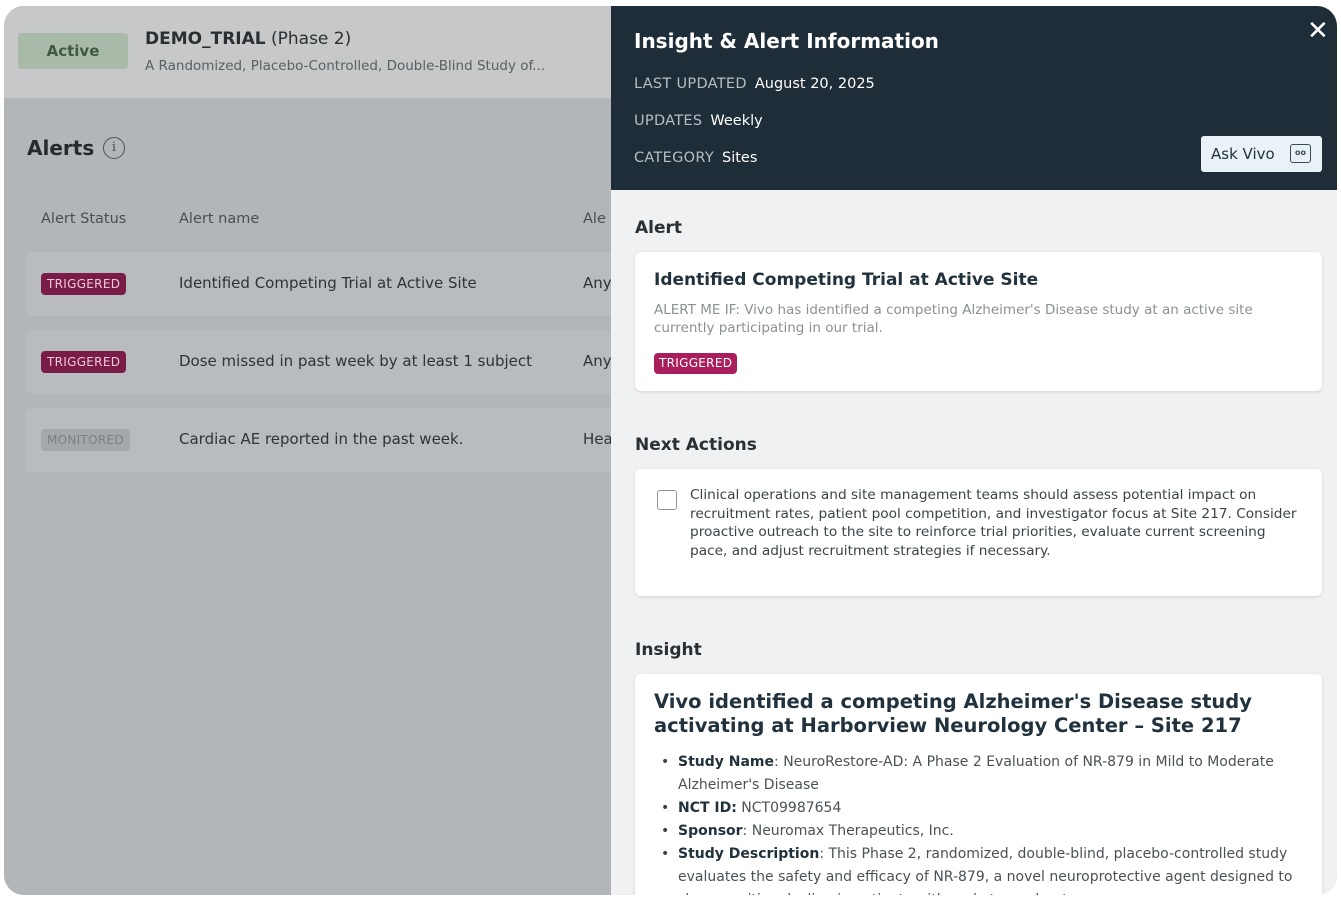  I want to click on ask-vivo-button: Ask Vivo oo, so click(1261, 154).